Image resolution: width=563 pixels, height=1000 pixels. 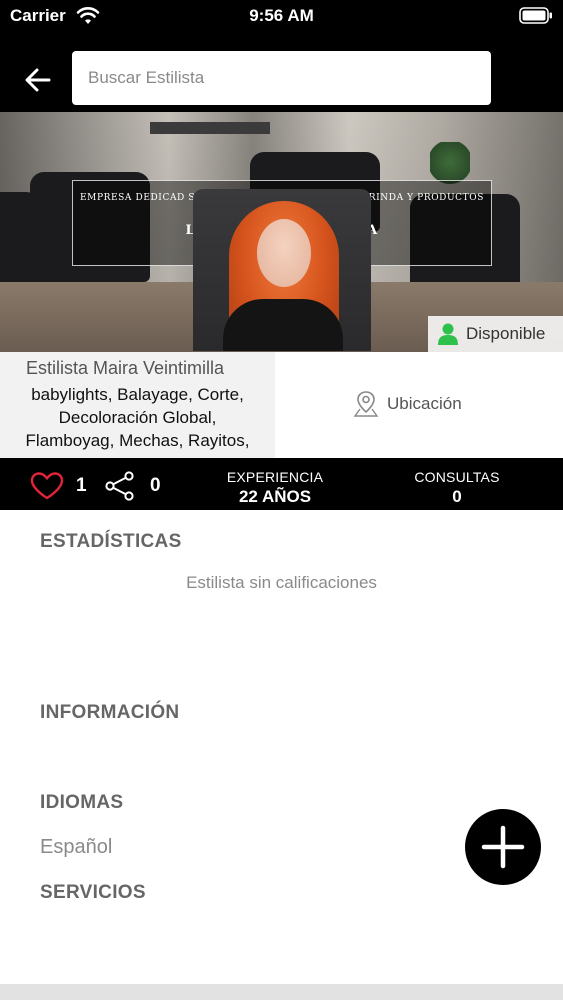 I want to click on plus-icon, so click(x=503, y=847).